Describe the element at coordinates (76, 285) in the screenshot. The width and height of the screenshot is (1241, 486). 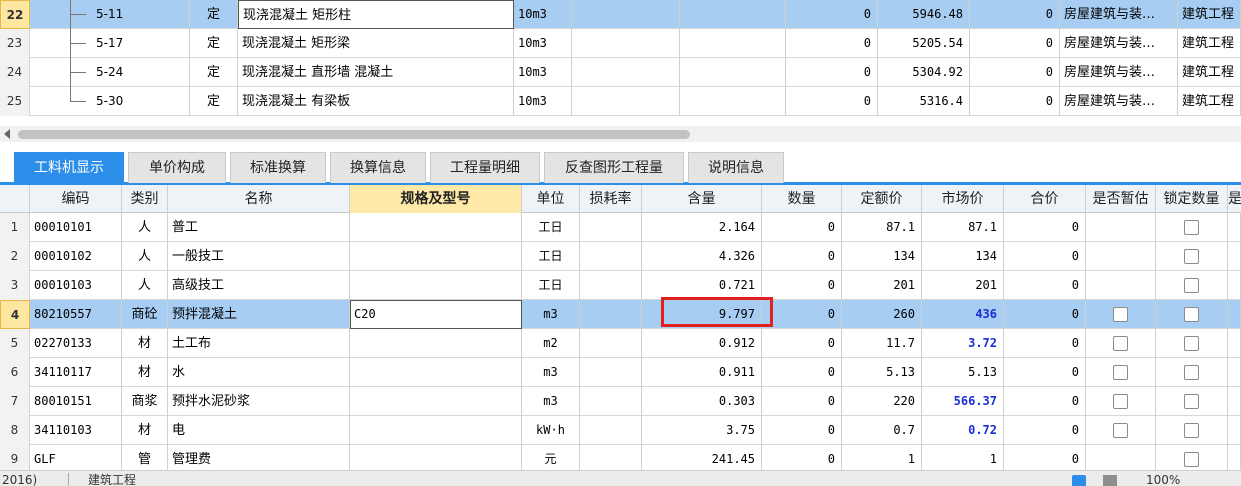
I see `resource-code-cell: 00010103` at that location.